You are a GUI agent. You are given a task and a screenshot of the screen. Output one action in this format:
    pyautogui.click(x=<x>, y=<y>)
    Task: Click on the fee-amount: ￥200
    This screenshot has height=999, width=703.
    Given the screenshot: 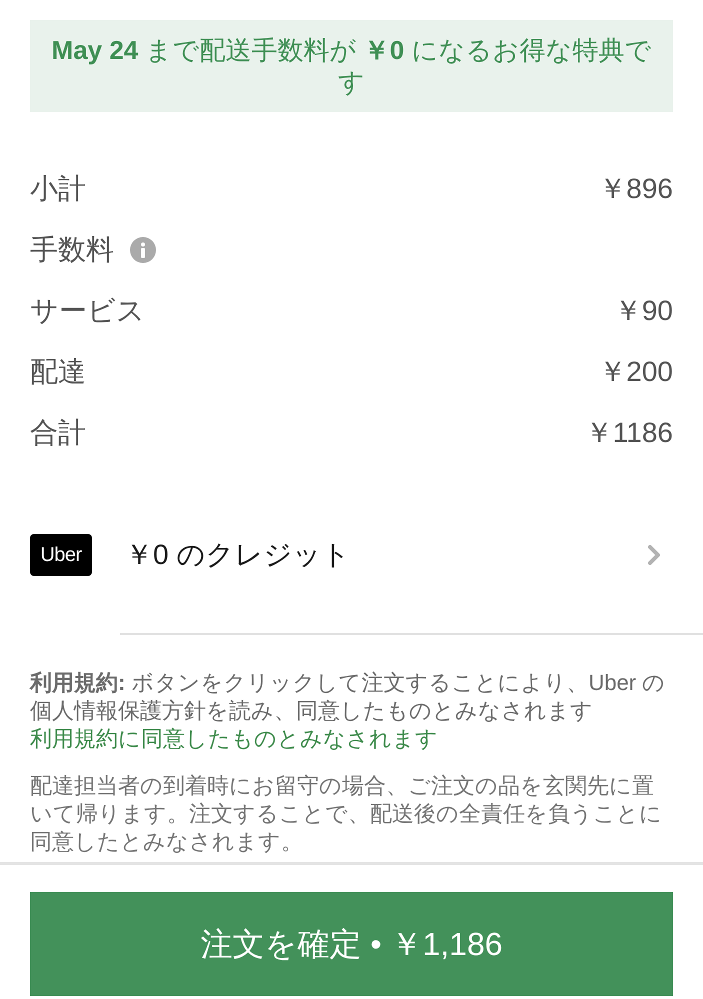 What is the action you would take?
    pyautogui.click(x=635, y=371)
    